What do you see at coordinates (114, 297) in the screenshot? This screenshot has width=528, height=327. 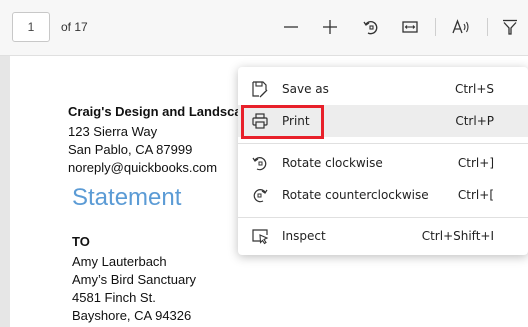 I see `recipient-street: 4581 Finch St.` at bounding box center [114, 297].